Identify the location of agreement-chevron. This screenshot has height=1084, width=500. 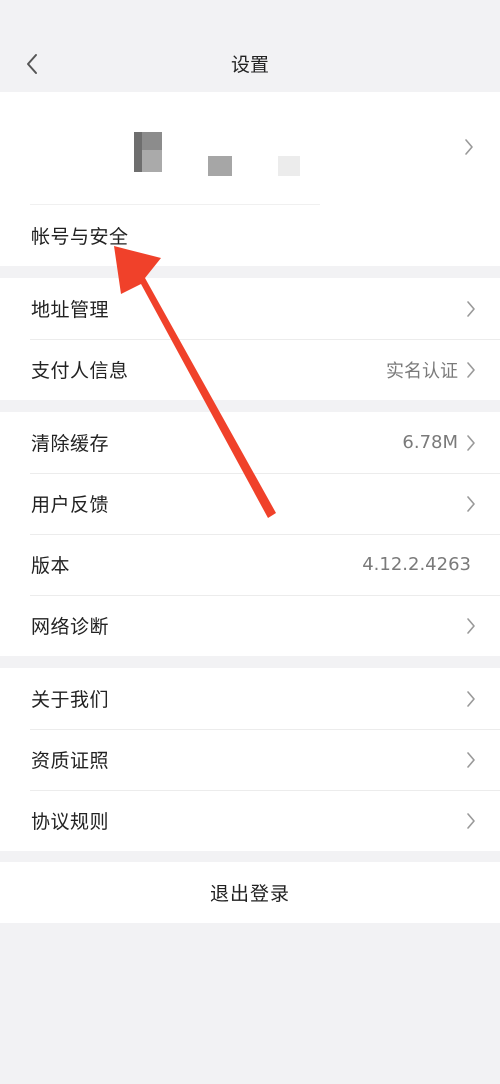
(471, 821).